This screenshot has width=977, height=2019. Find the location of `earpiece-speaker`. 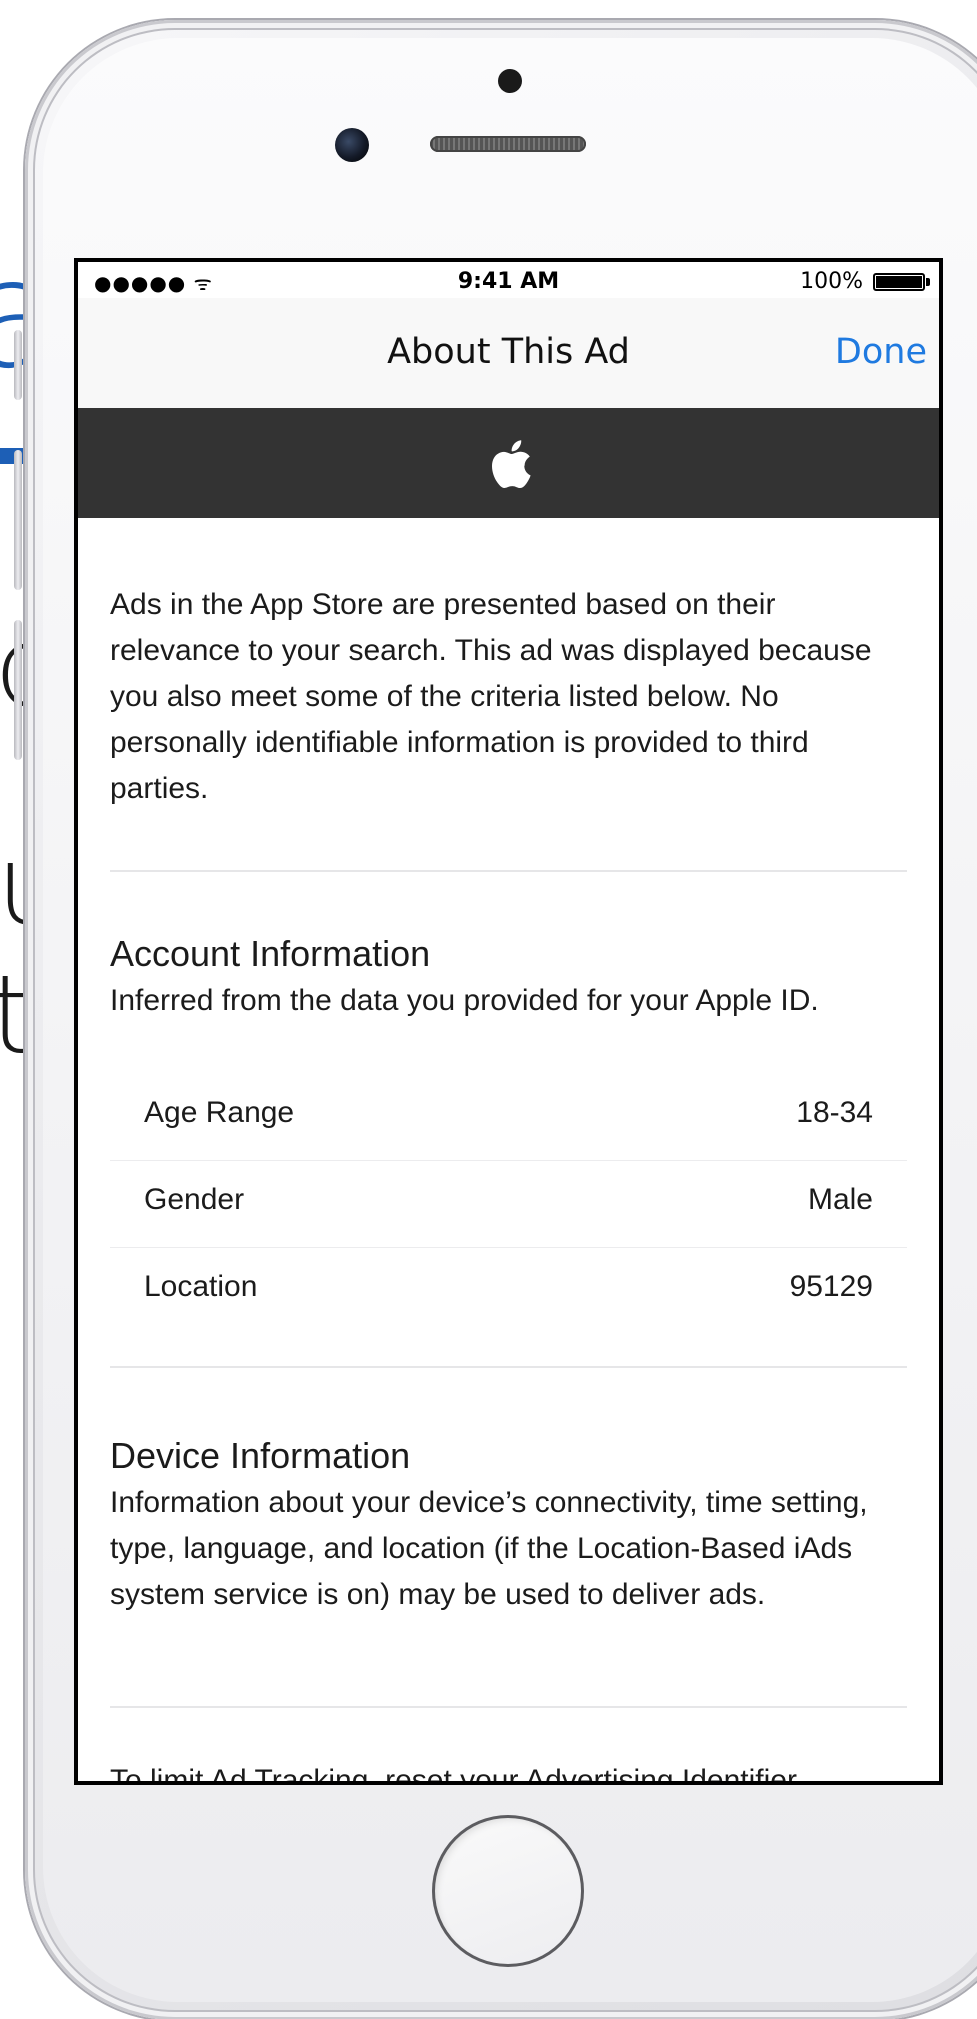

earpiece-speaker is located at coordinates (508, 144).